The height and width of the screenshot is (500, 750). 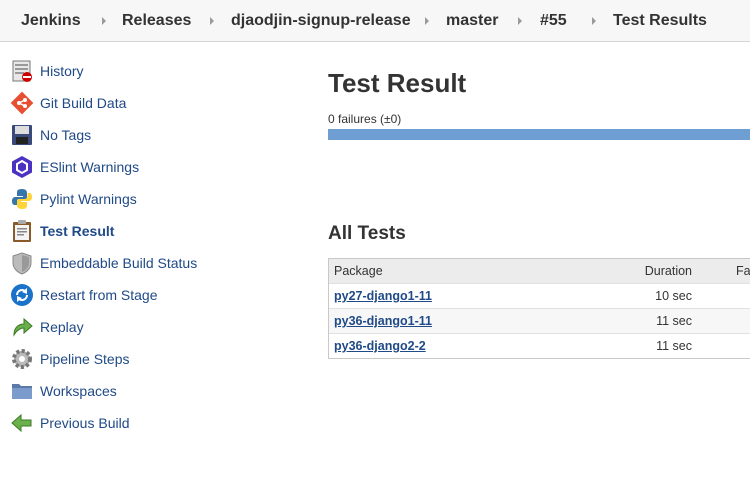 What do you see at coordinates (22, 231) in the screenshot?
I see `clipboard-icon` at bounding box center [22, 231].